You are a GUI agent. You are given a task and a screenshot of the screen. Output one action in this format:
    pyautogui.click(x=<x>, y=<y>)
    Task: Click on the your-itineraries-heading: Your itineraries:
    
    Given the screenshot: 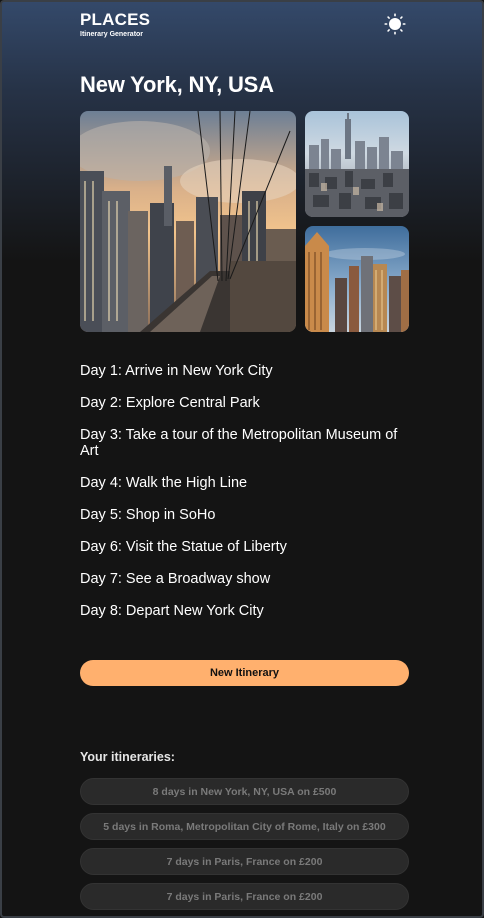 What is the action you would take?
    pyautogui.click(x=127, y=757)
    